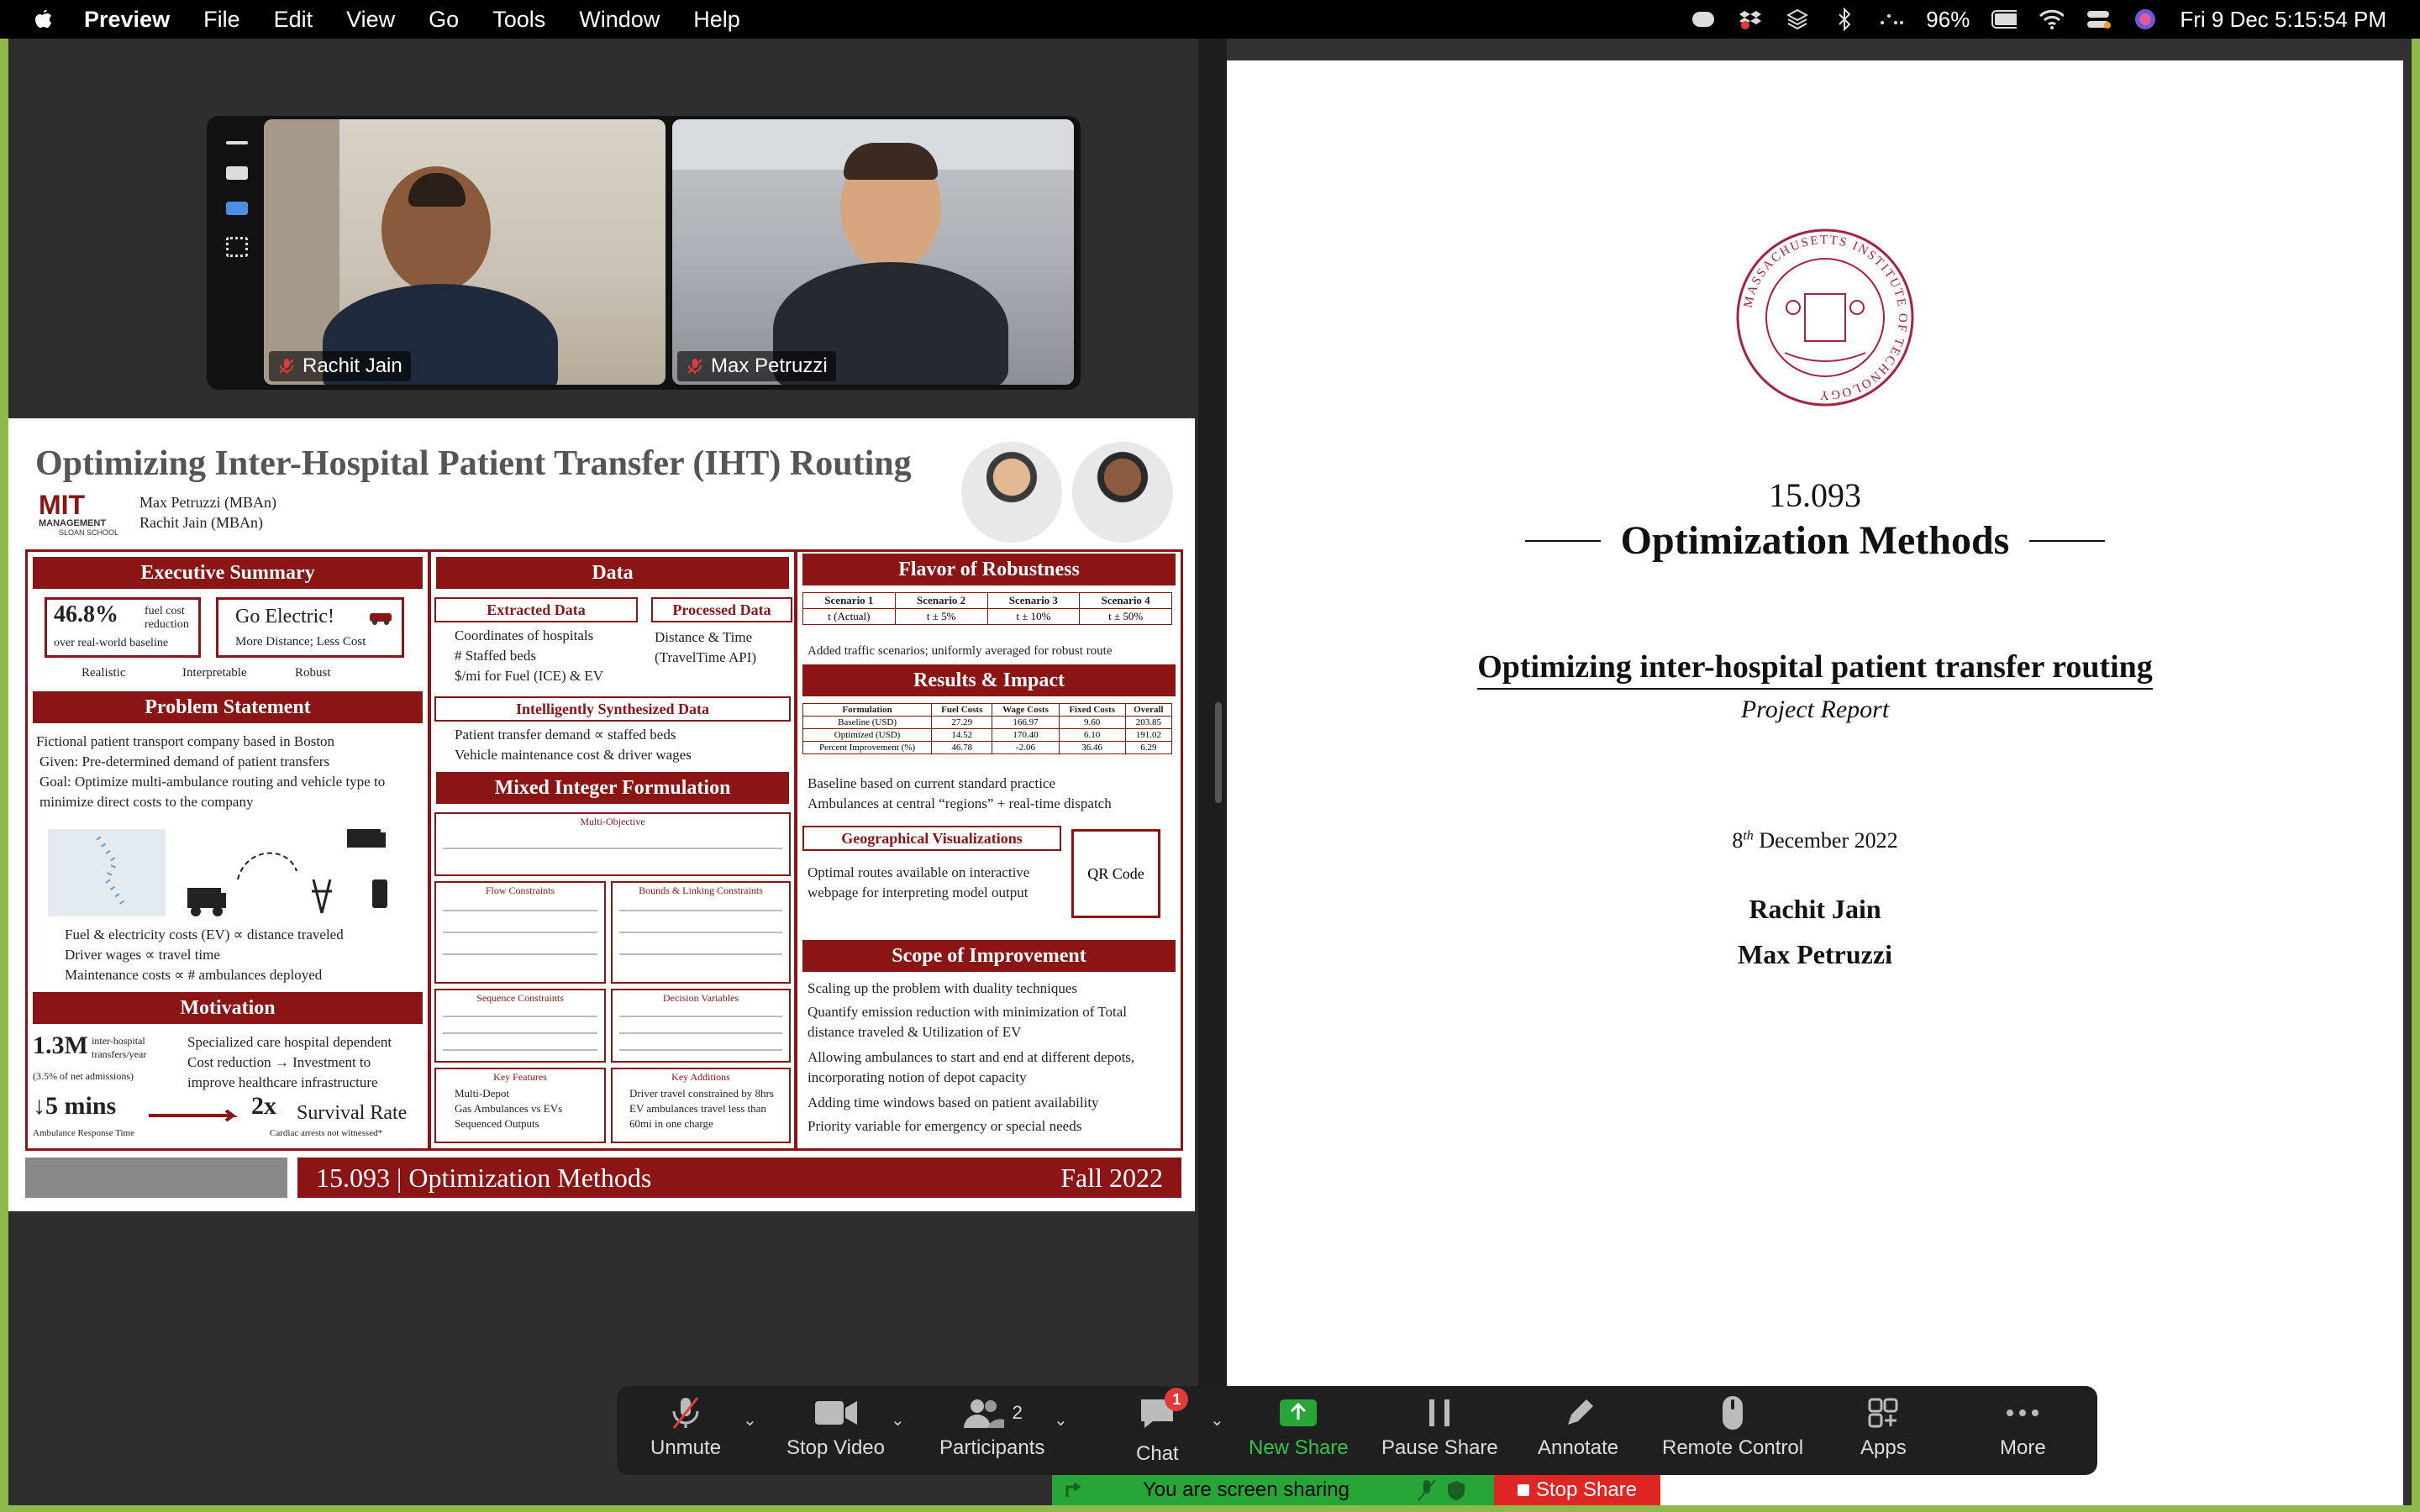 The image size is (2420, 1512). I want to click on table-cell: 46.78, so click(962, 747).